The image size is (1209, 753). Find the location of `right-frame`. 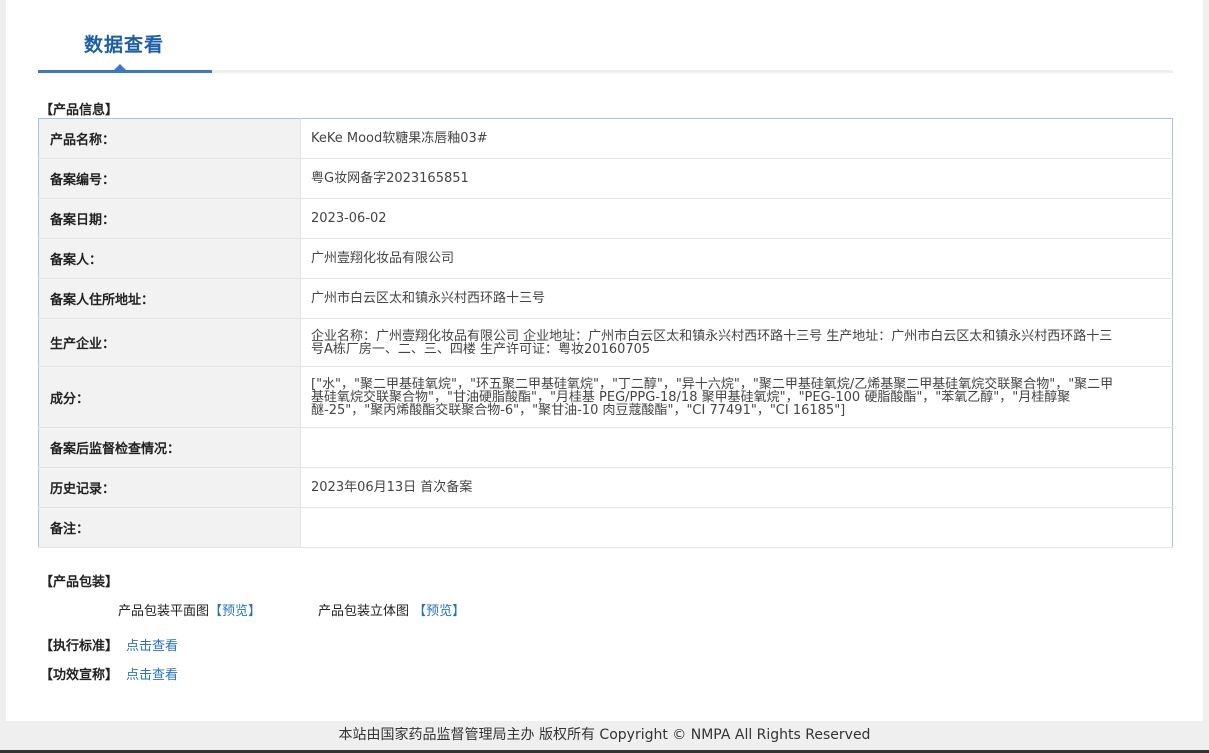

right-frame is located at coordinates (1206, 376).